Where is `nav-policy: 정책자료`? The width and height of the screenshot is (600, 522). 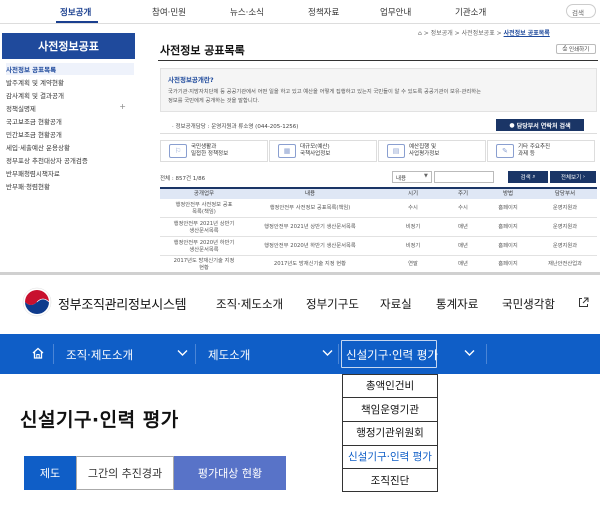
nav-policy: 정책자료 is located at coordinates (323, 12).